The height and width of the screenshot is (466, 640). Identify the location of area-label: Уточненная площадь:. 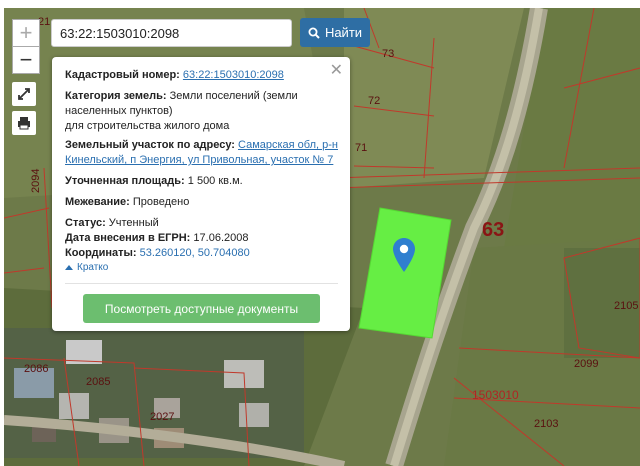
(125, 181).